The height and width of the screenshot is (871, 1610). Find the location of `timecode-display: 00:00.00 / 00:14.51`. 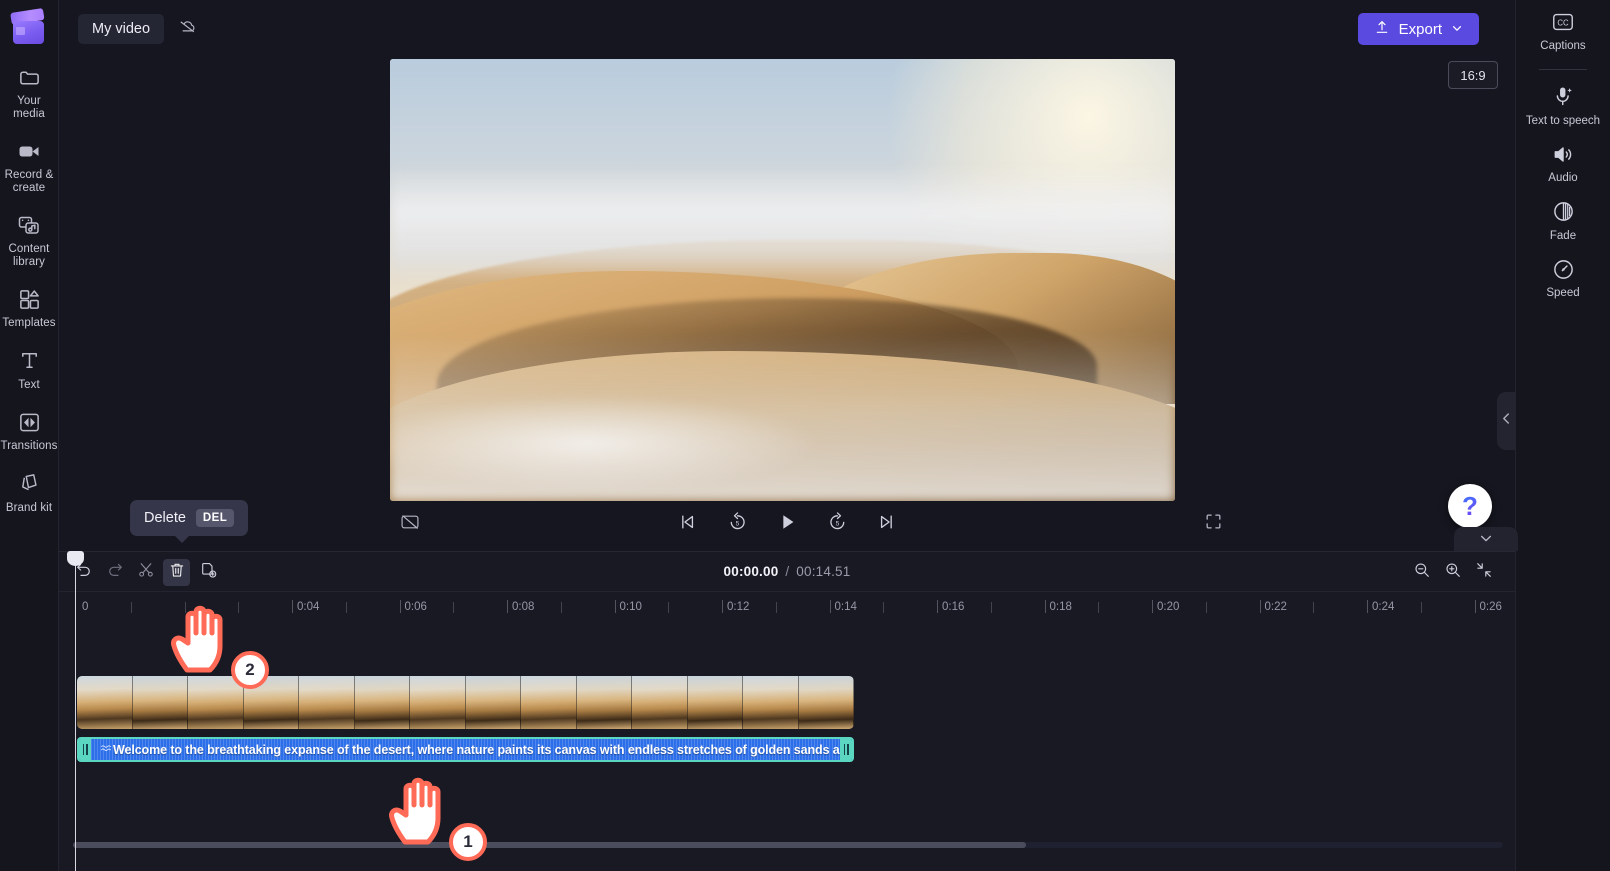

timecode-display: 00:00.00 / 00:14.51 is located at coordinates (787, 571).